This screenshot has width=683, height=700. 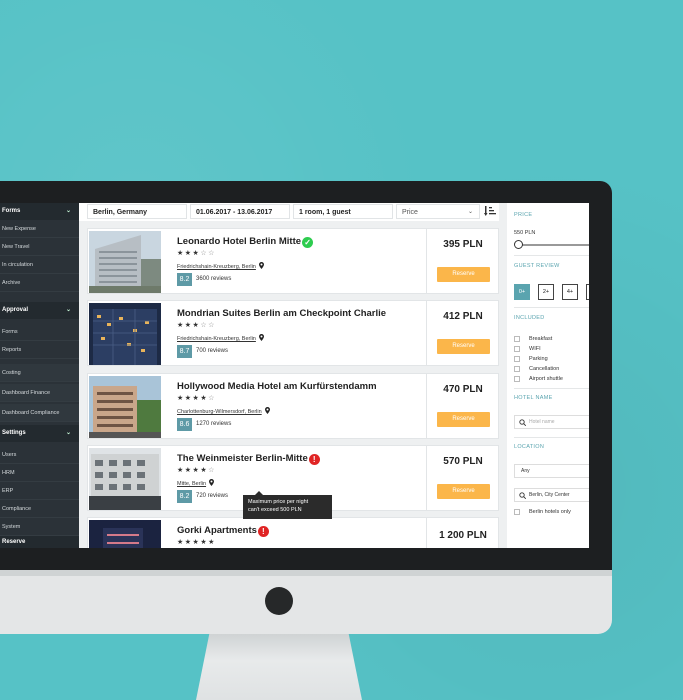 I want to click on parking-label: Parking, so click(x=538, y=359).